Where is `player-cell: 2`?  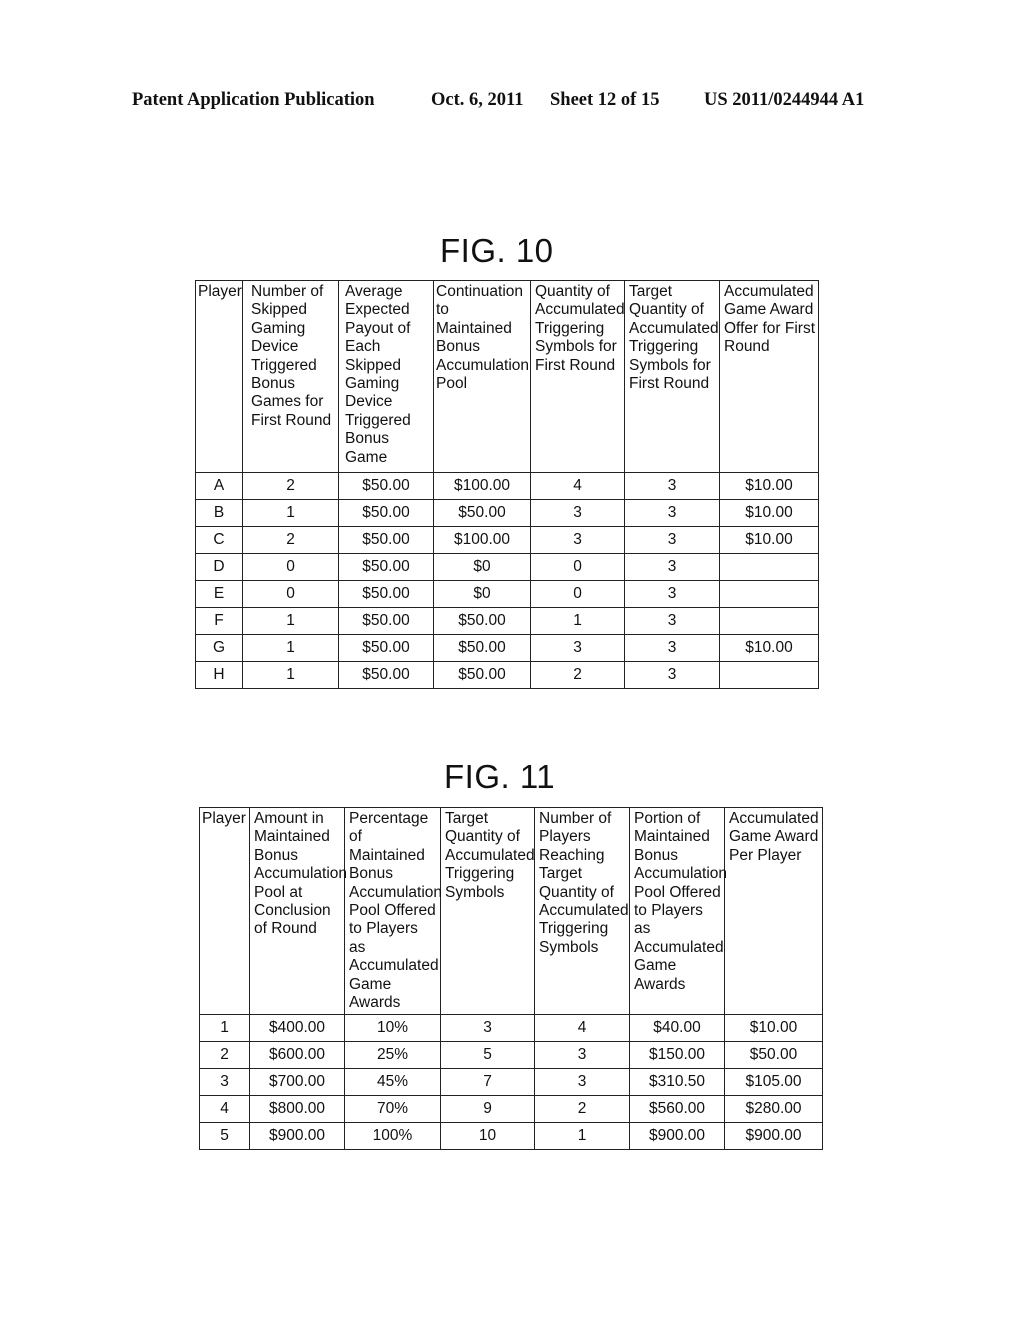
player-cell: 2 is located at coordinates (224, 1055).